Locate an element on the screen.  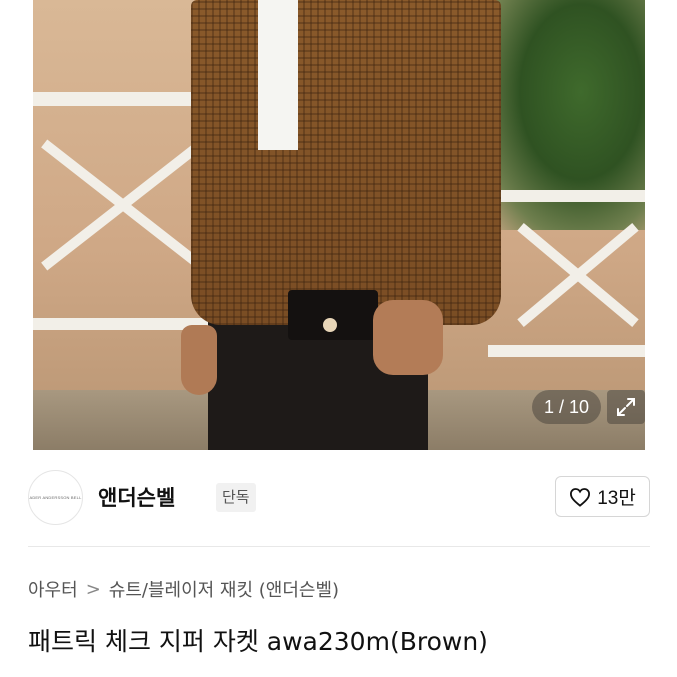
divider is located at coordinates (339, 546).